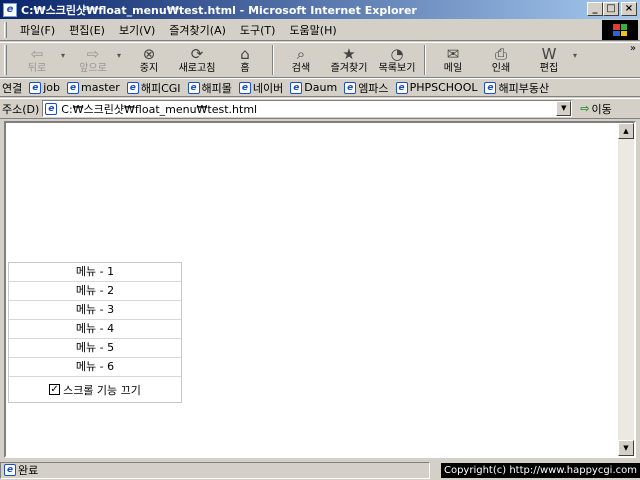  I want to click on scroll-toggle-label: 스크롤 기능 끄기, so click(102, 390).